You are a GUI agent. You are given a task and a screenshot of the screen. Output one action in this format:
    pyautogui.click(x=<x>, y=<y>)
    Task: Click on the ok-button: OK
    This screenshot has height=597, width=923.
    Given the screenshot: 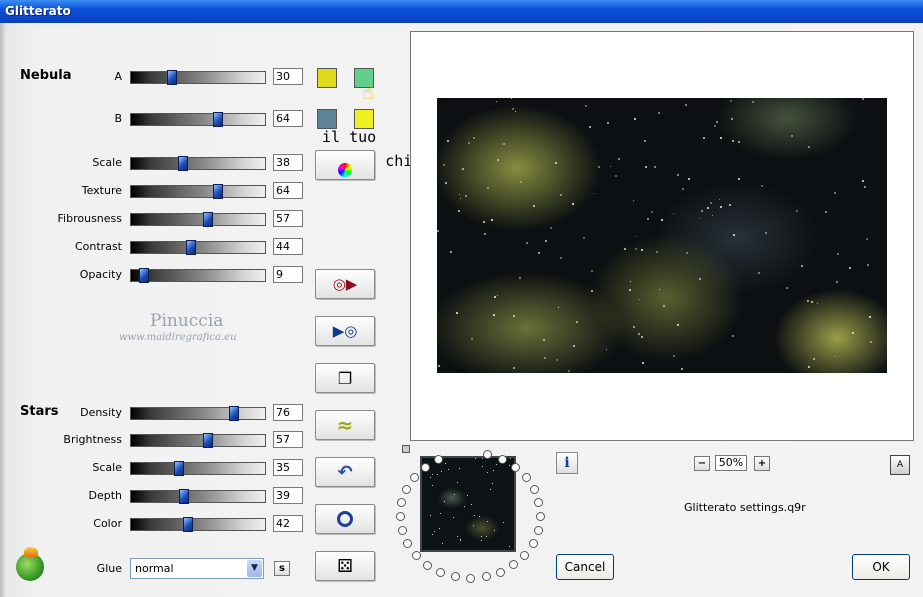 What is the action you would take?
    pyautogui.click(x=881, y=567)
    